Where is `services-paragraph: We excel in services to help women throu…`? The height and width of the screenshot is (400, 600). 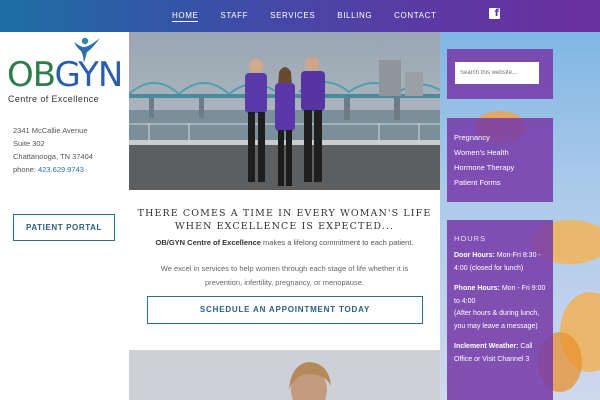
services-paragraph: We excel in services to help women throu… is located at coordinates (284, 275).